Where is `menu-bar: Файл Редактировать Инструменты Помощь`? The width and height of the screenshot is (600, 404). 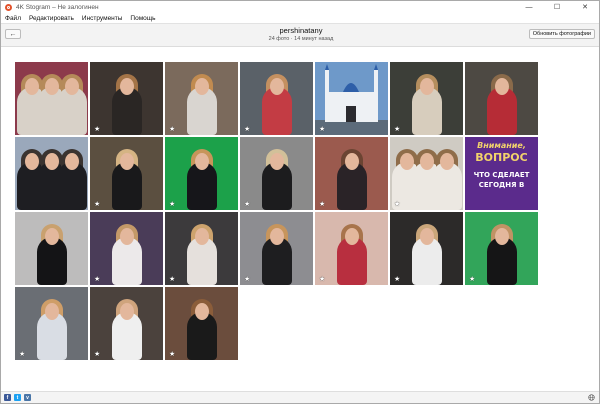
menu-bar: Файл Редактировать Инструменты Помощь is located at coordinates (300, 18).